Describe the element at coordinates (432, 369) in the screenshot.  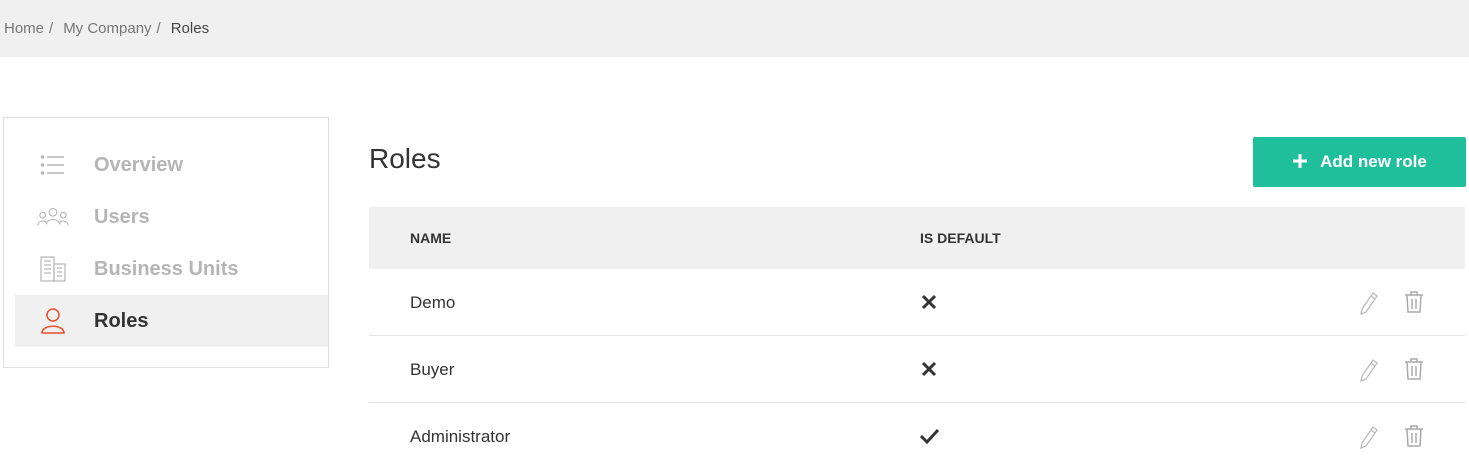
I see `role-name: Buyer` at that location.